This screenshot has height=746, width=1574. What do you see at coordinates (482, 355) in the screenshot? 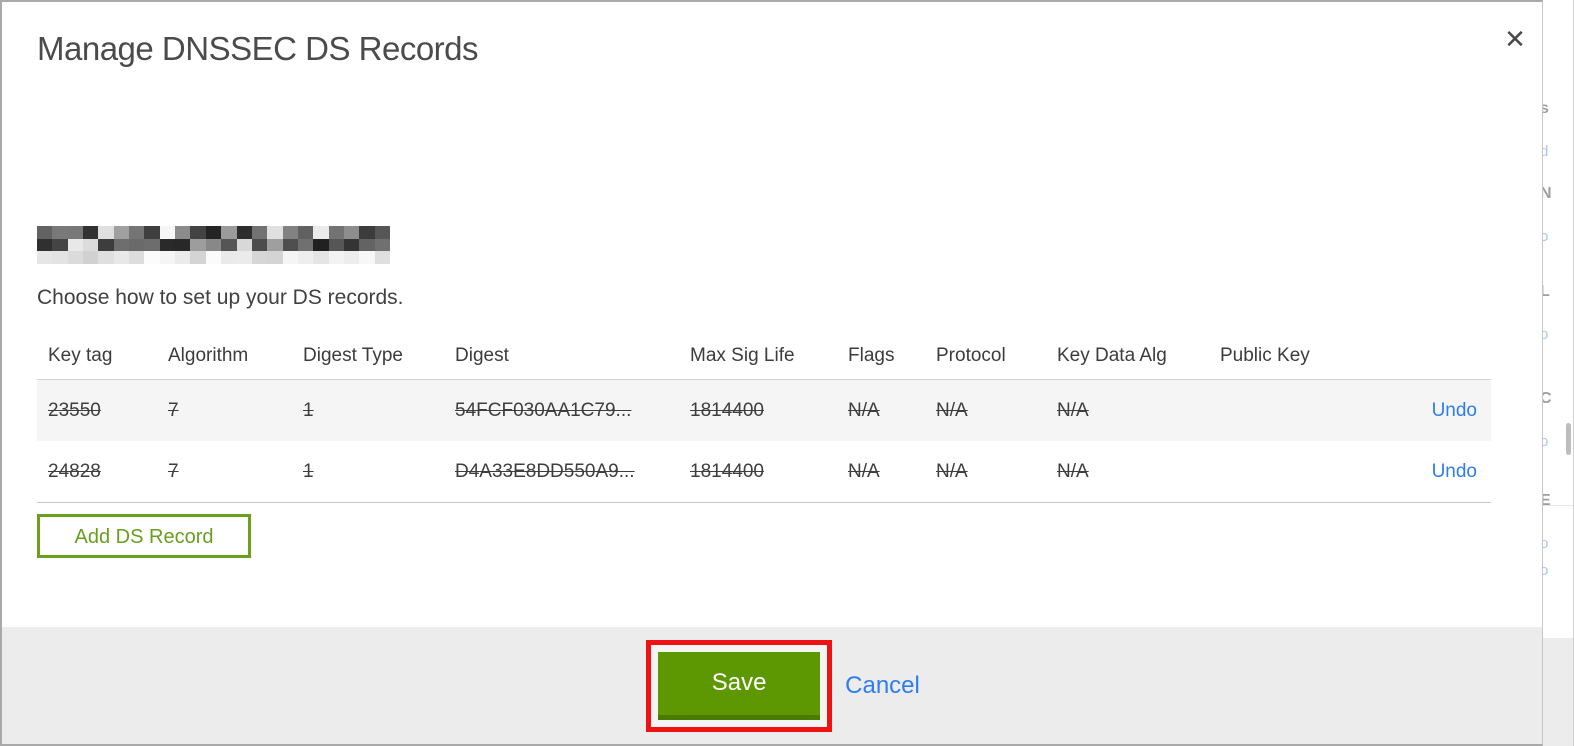
I see `column-header: Digest` at bounding box center [482, 355].